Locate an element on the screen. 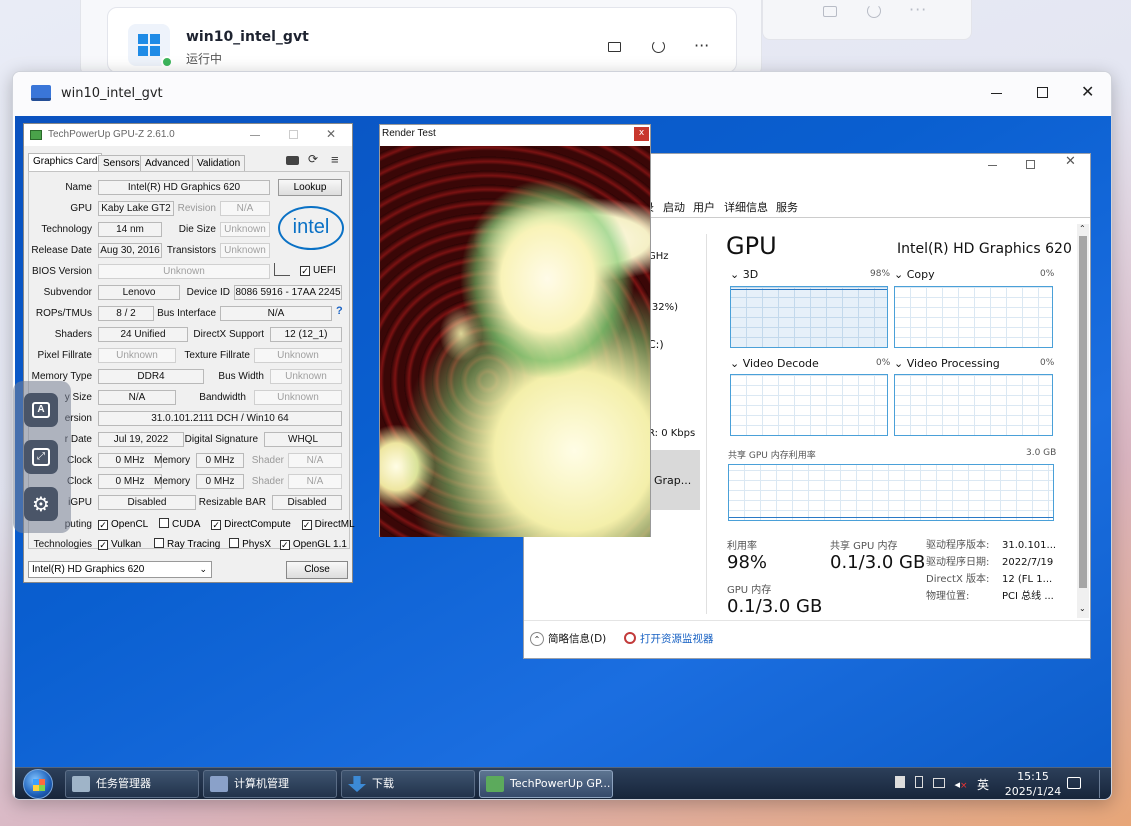  windows-flag-icon is located at coordinates (39, 785).